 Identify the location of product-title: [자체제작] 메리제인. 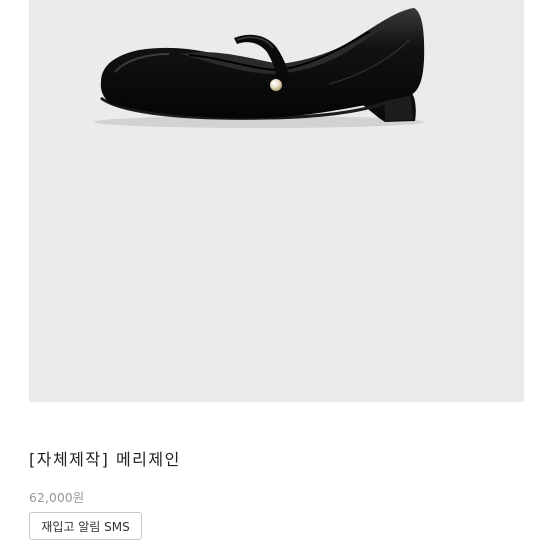
(105, 459).